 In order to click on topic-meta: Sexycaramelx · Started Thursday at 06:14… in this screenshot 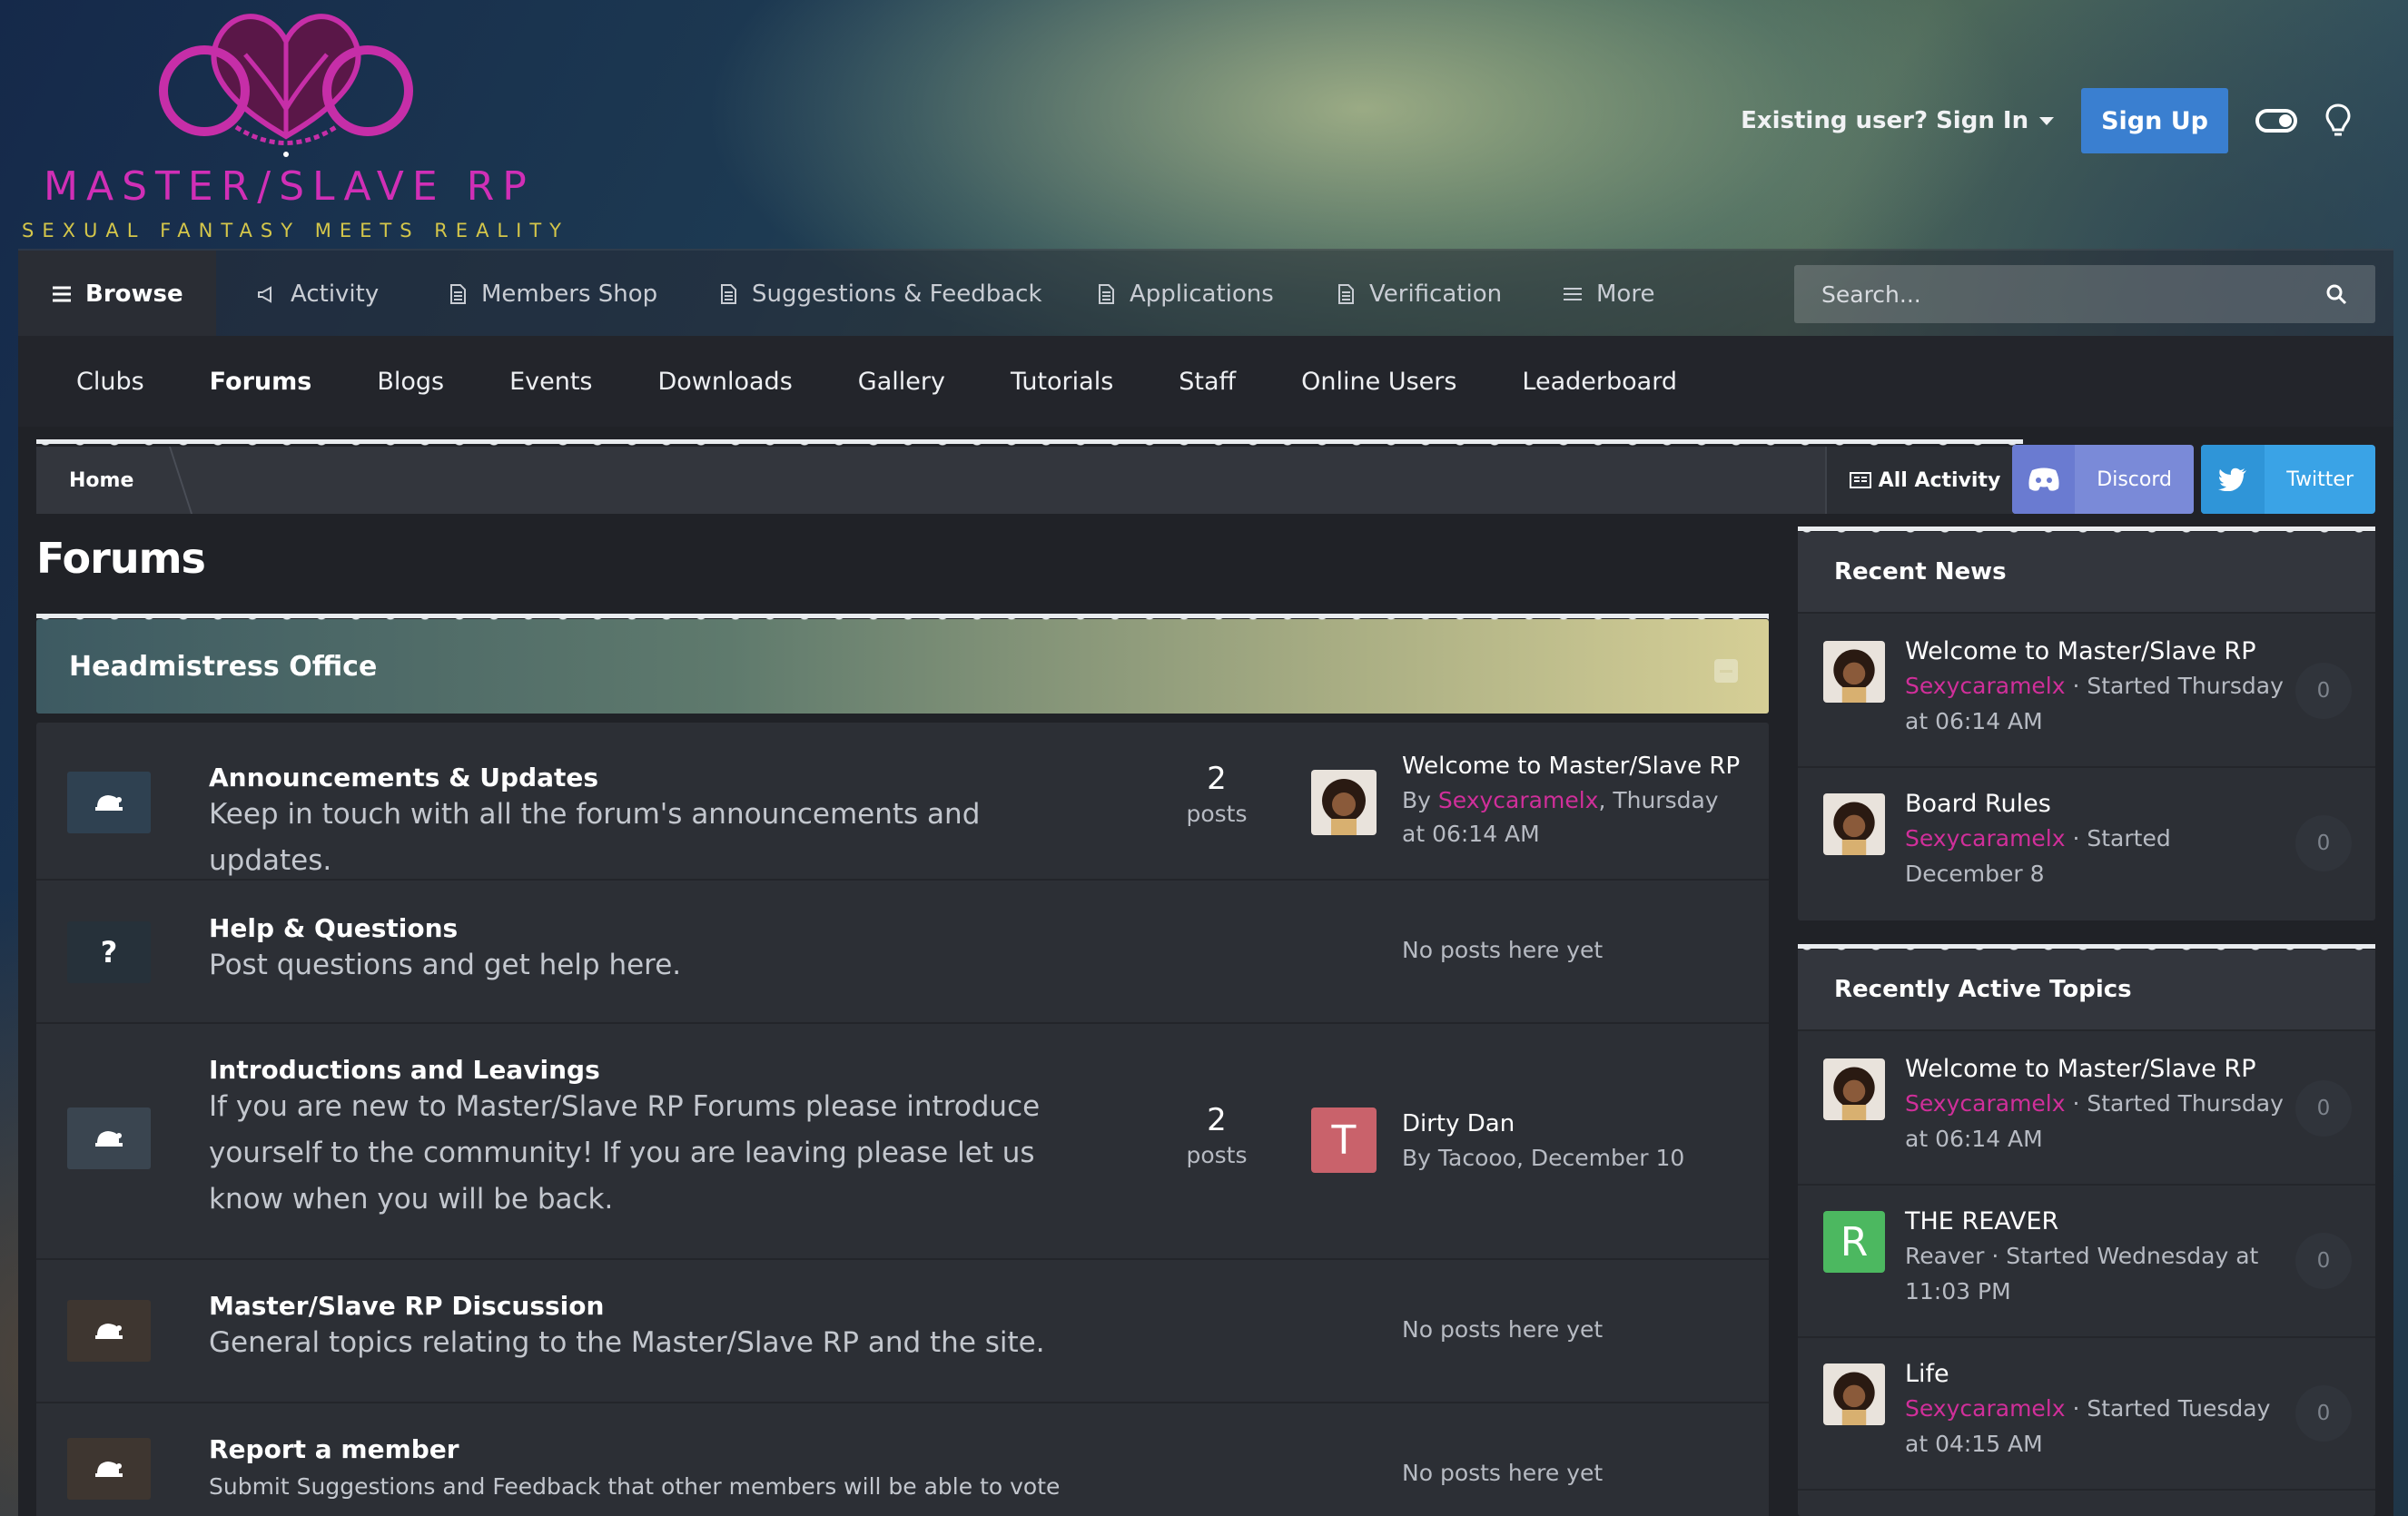, I will do `click(2096, 703)`.